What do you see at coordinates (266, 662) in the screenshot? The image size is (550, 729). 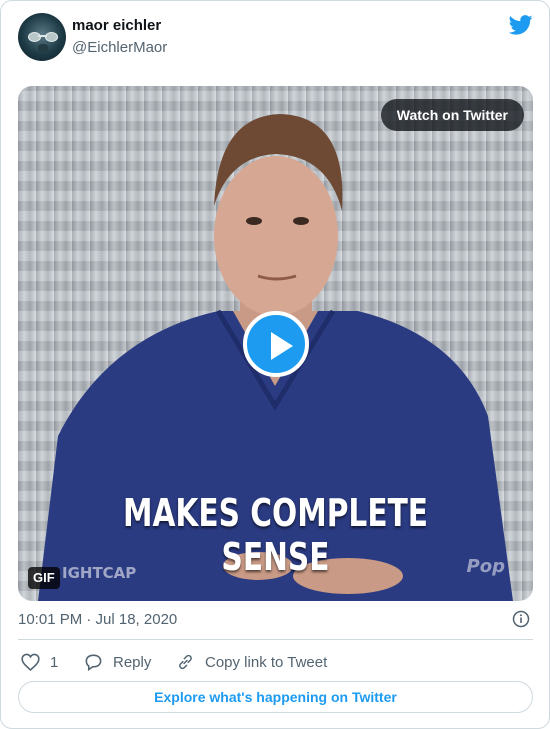 I see `copy-link-label: Copy link to Tweet` at bounding box center [266, 662].